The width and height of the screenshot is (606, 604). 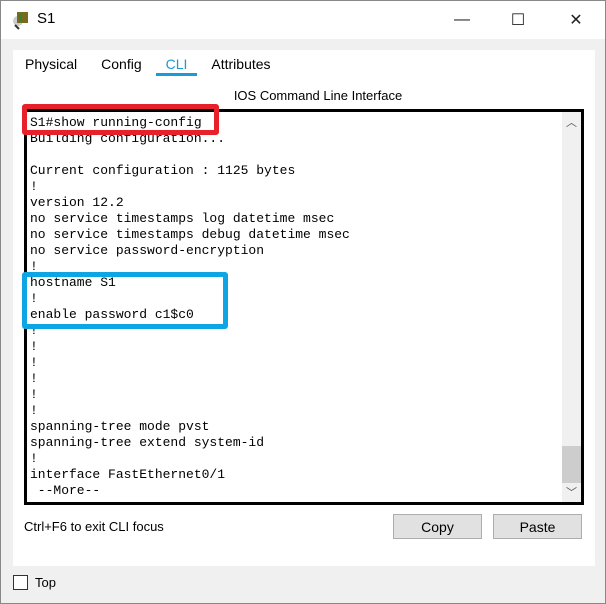 I want to click on tab-cli: CLI, so click(x=177, y=64).